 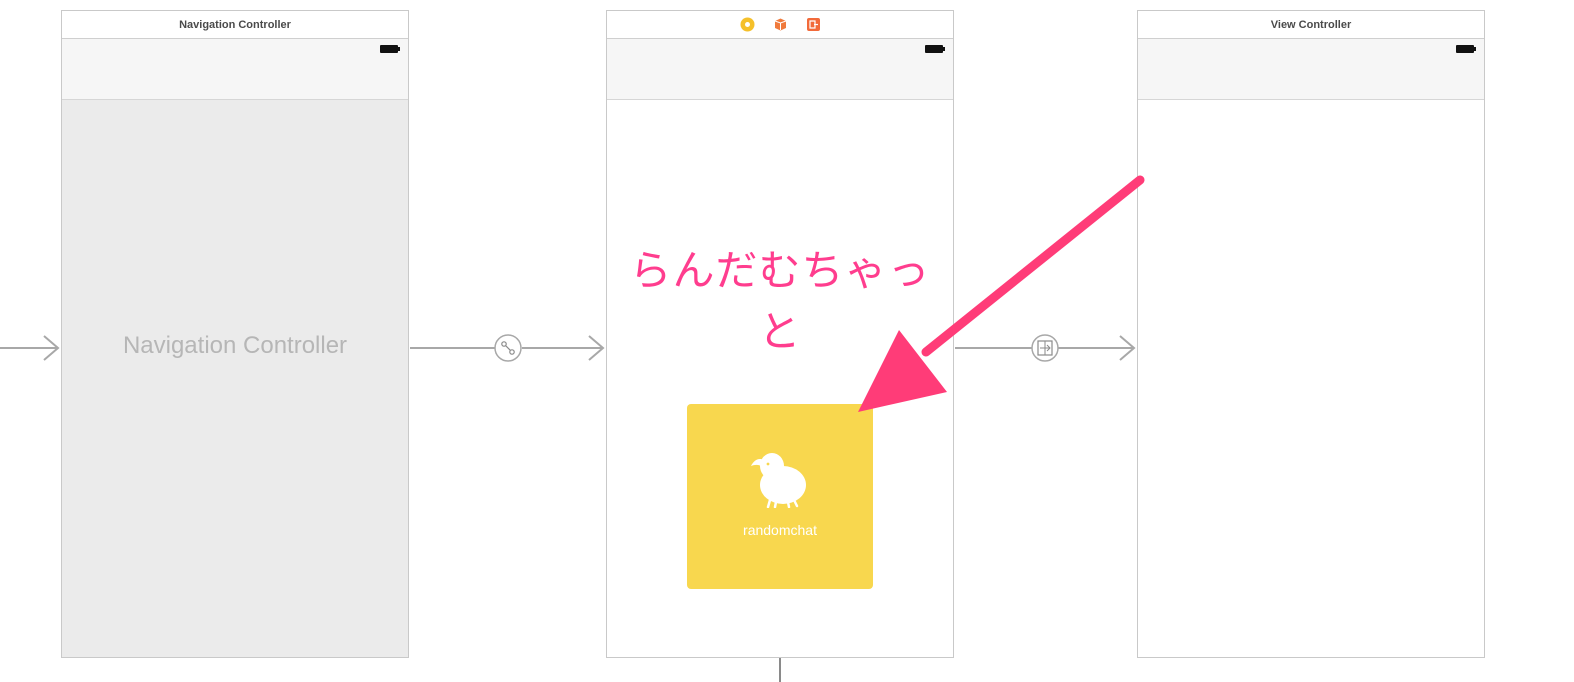 I want to click on relationship-segue-icon, so click(x=508, y=348).